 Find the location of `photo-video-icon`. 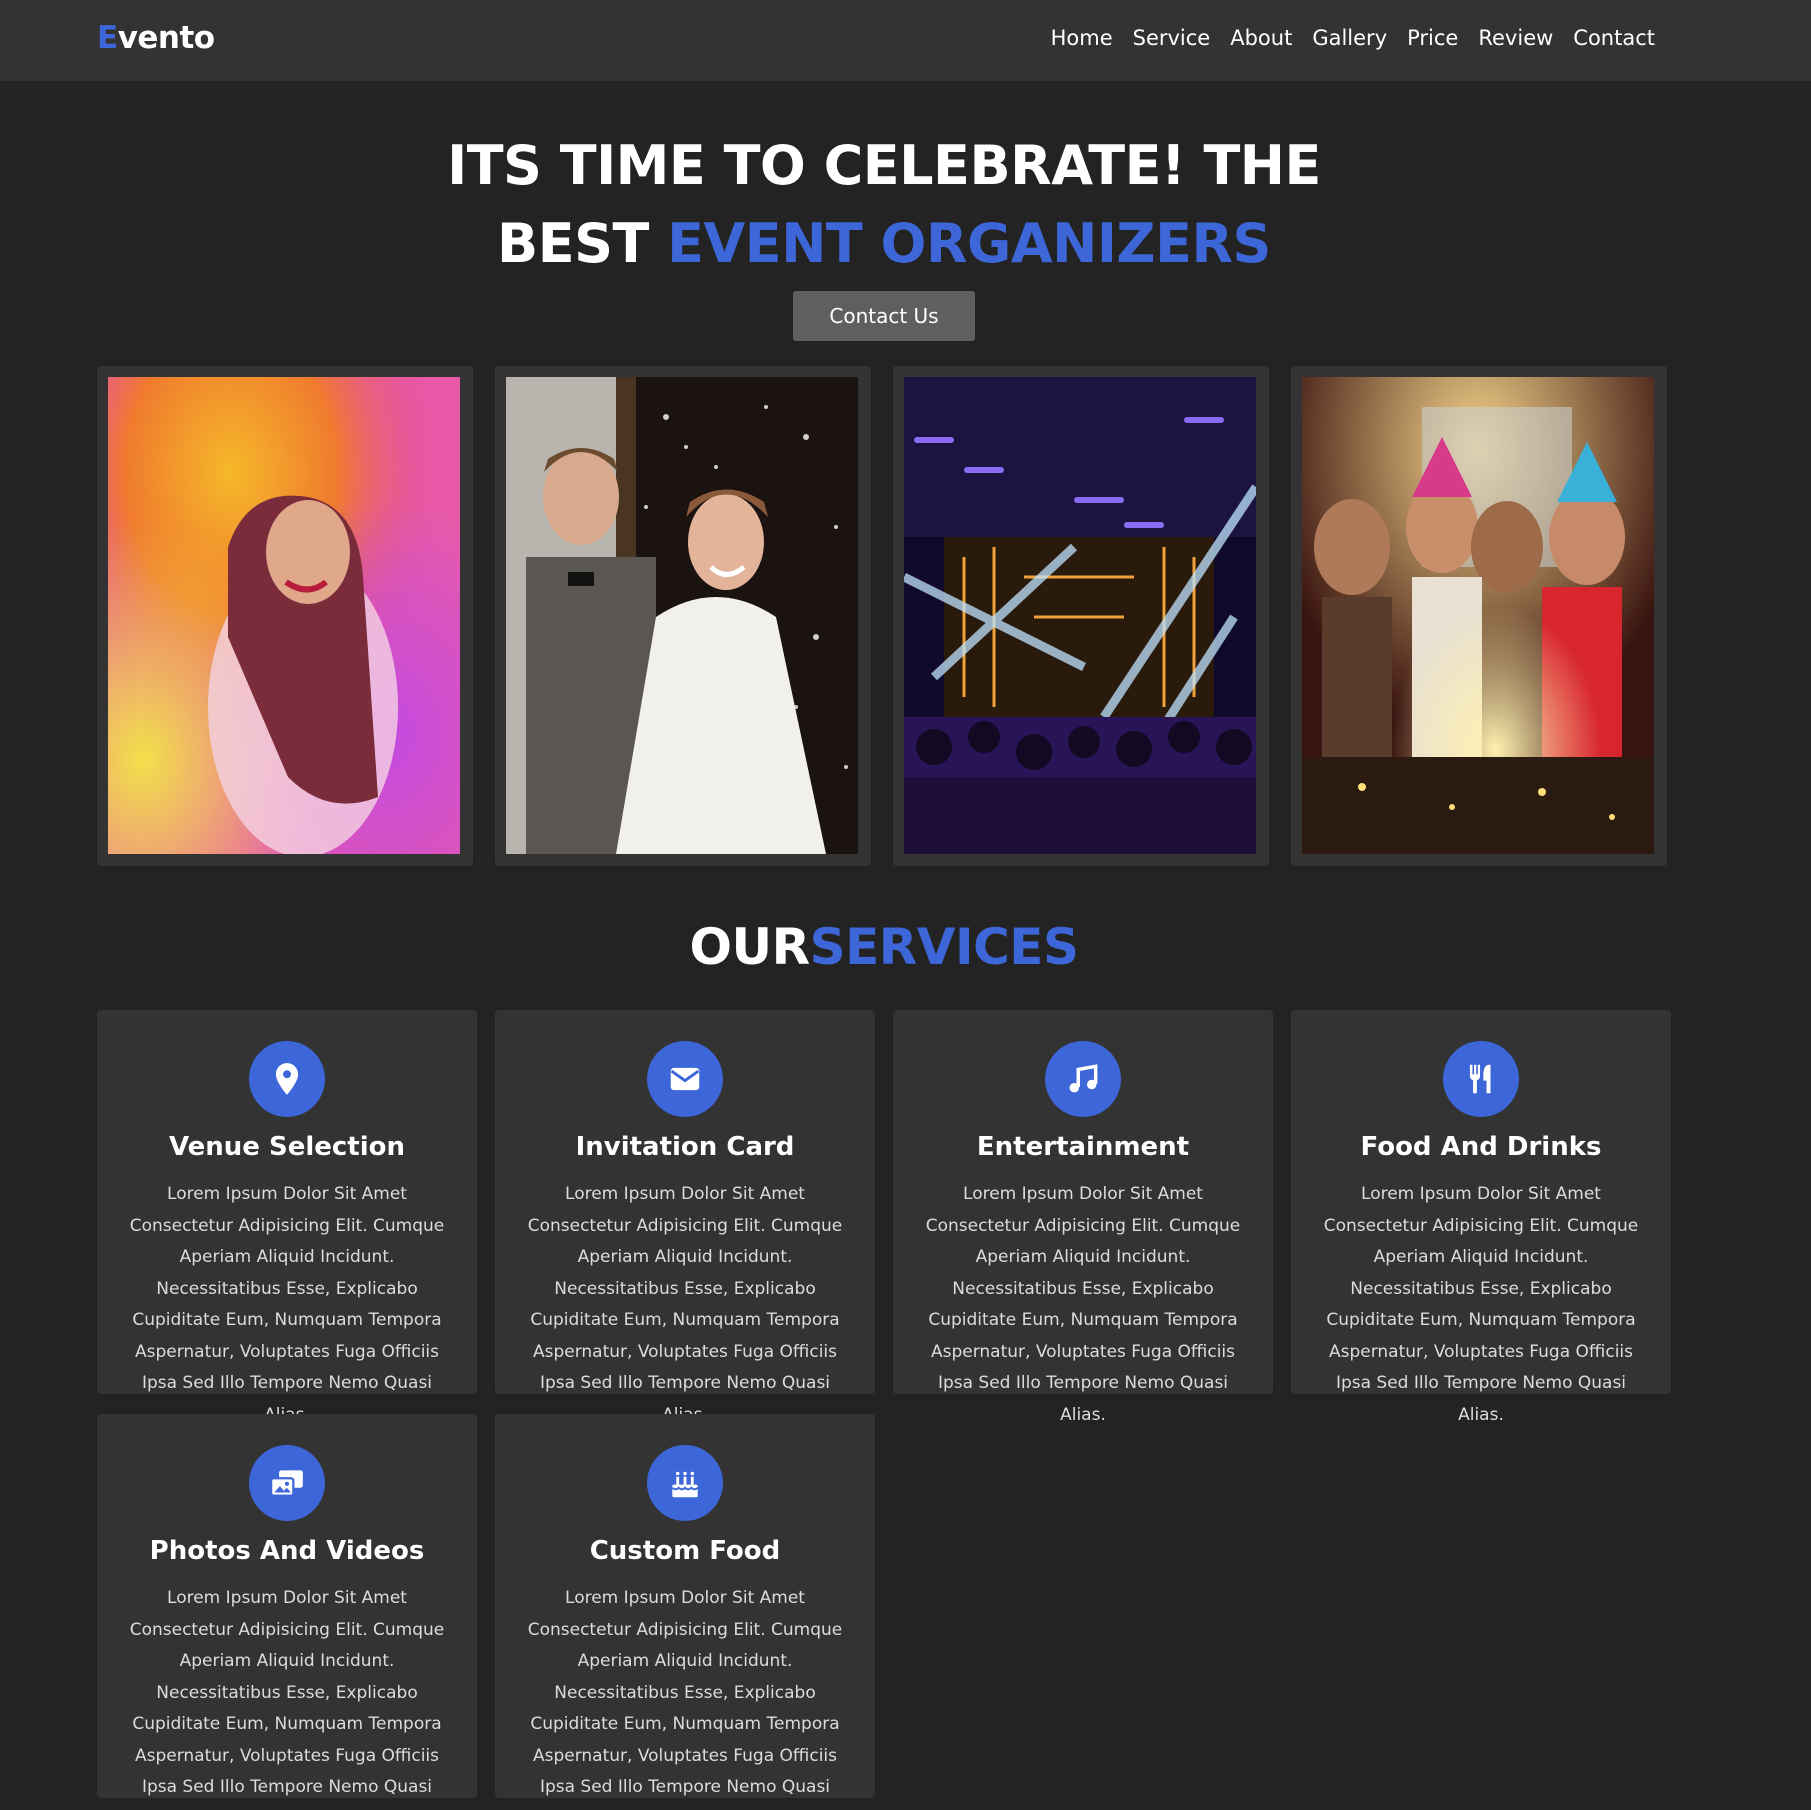

photo-video-icon is located at coordinates (287, 1483).